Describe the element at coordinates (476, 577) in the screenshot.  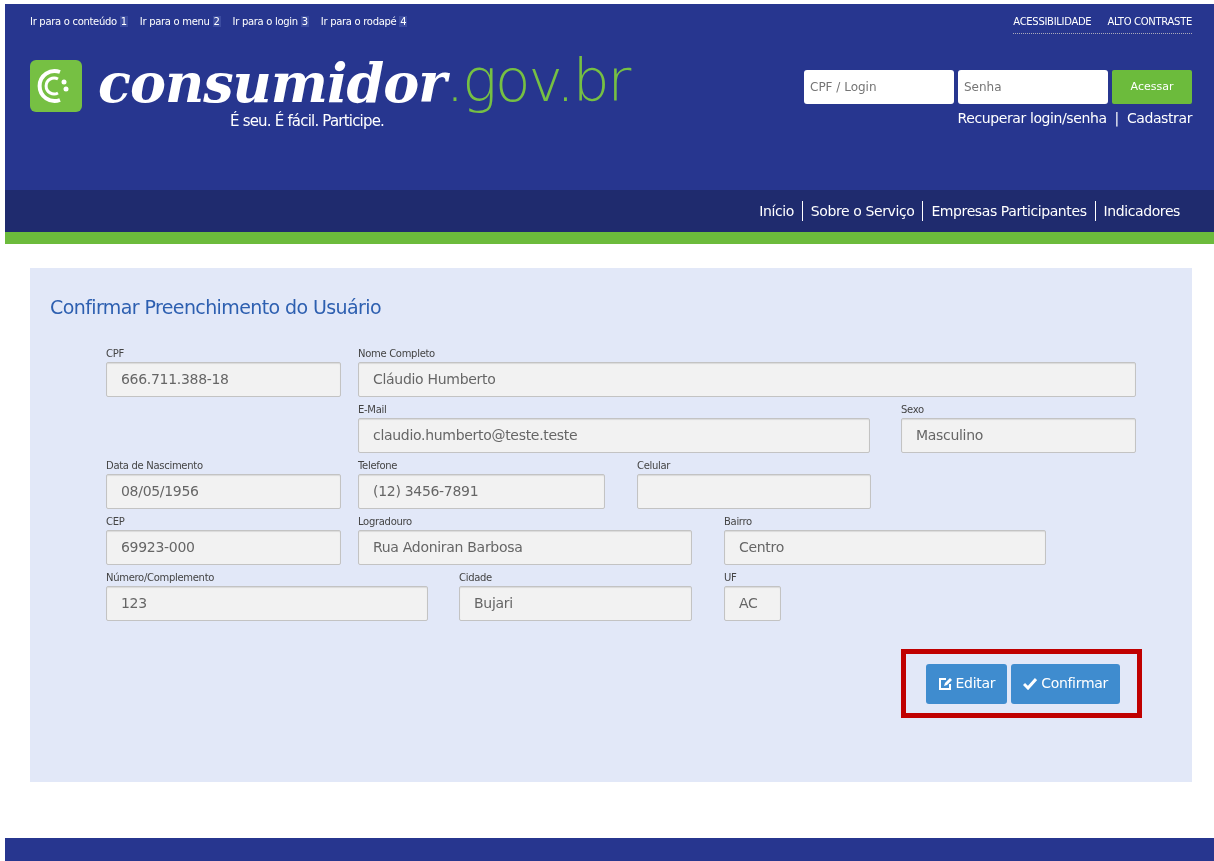
I see `field-label: Cidade` at that location.